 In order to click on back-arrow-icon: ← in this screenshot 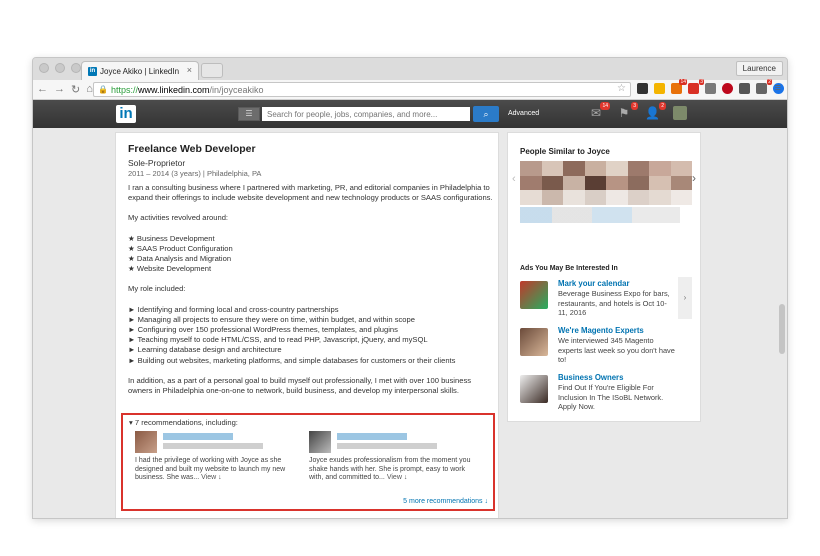, I will do `click(42, 89)`.